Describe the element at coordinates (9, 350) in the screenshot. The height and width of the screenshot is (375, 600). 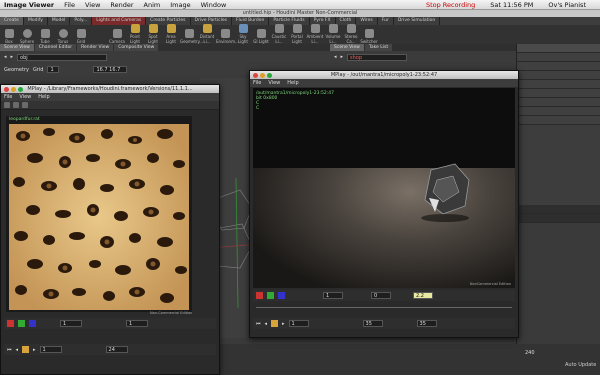
I see `first-frame-icon: ⏮` at that location.